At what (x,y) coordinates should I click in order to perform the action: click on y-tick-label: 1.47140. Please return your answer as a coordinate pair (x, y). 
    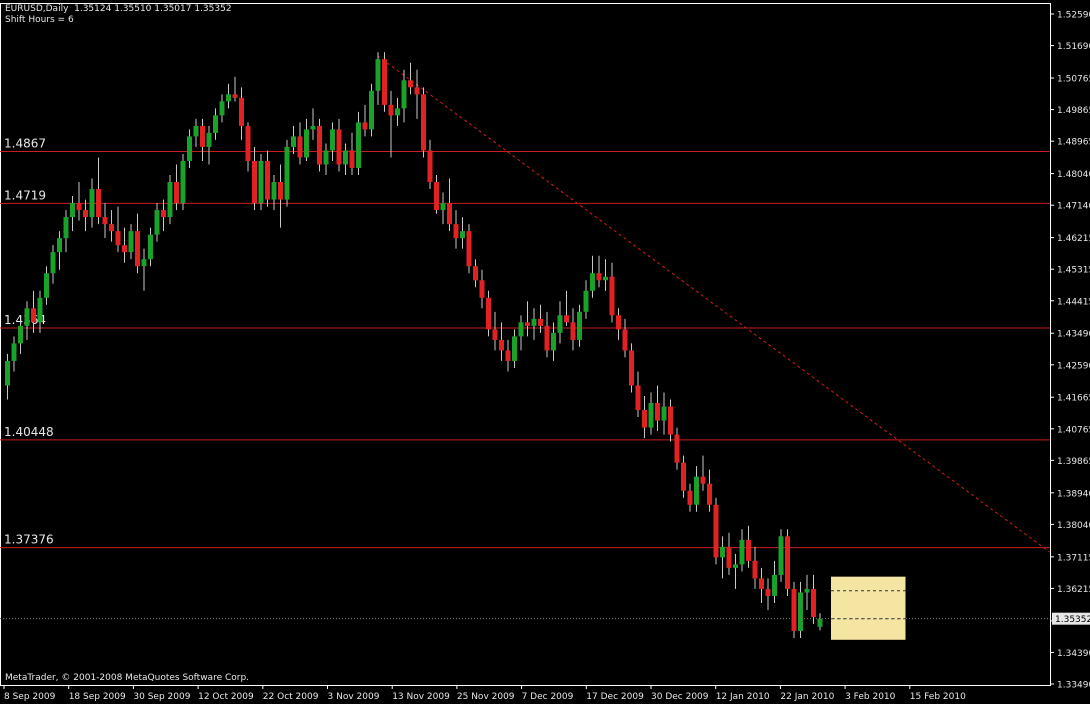
    Looking at the image, I should click on (1073, 207).